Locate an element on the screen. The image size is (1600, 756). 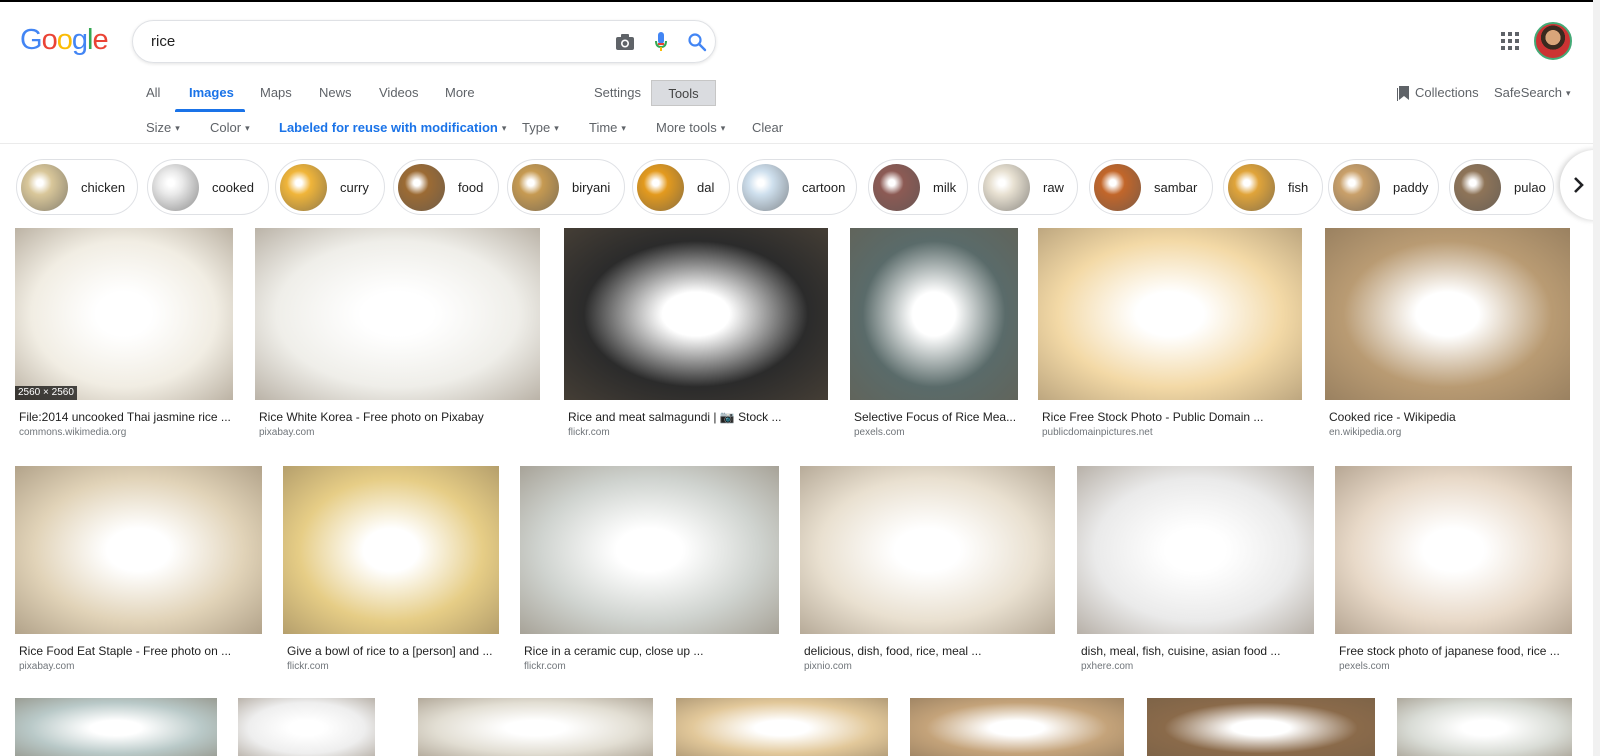
result-source: commons.wikimedia.org is located at coordinates (72, 432).